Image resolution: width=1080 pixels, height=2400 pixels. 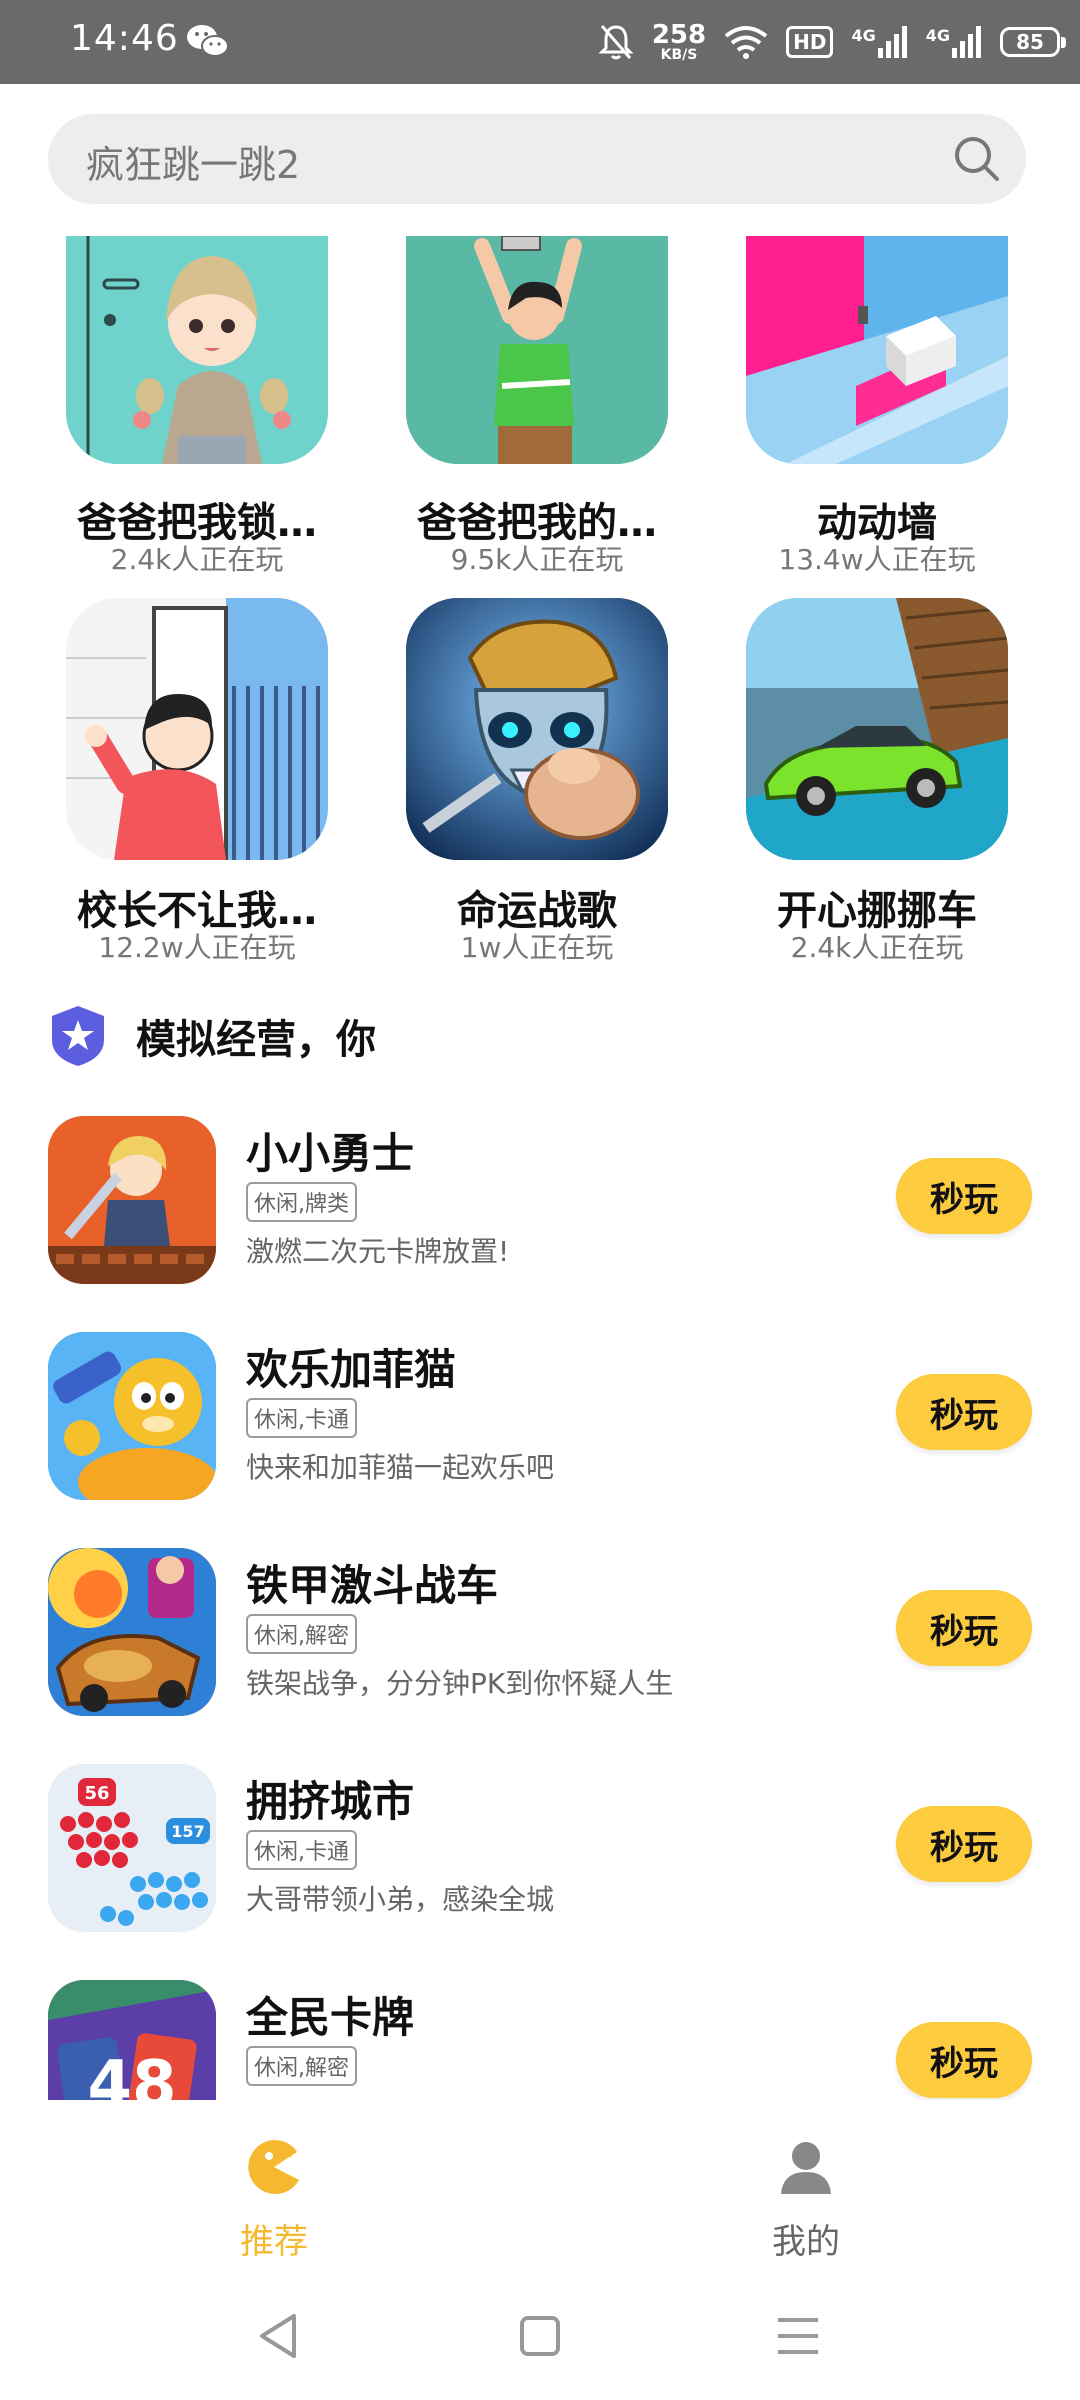 I want to click on item-desc: 大哥带领小弟，感染全城, so click(x=400, y=1899).